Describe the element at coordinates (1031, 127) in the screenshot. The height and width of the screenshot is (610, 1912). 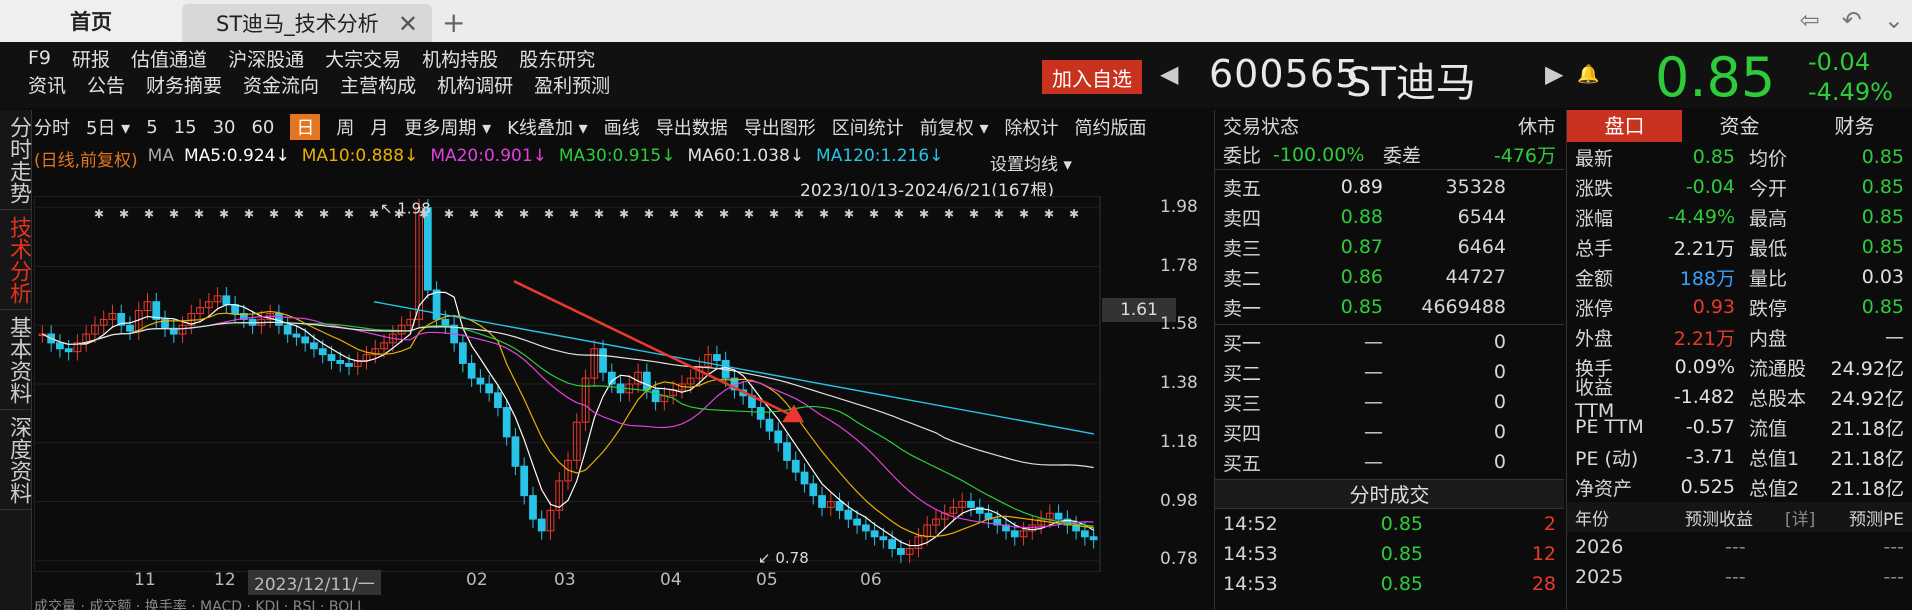
I see `toolbar-item: 除权计` at that location.